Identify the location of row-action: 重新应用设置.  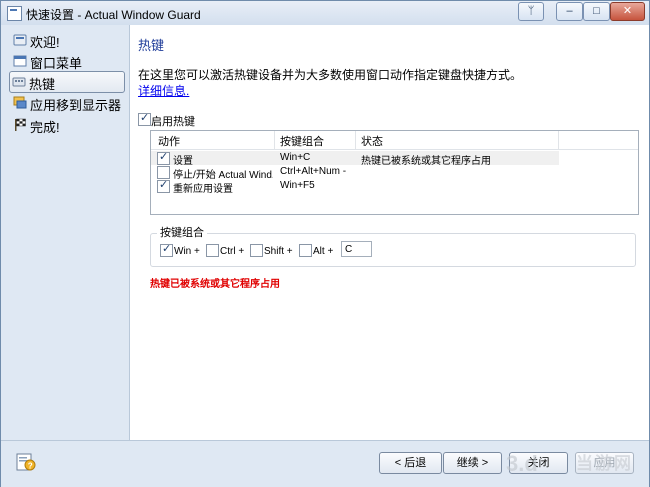
(203, 189).